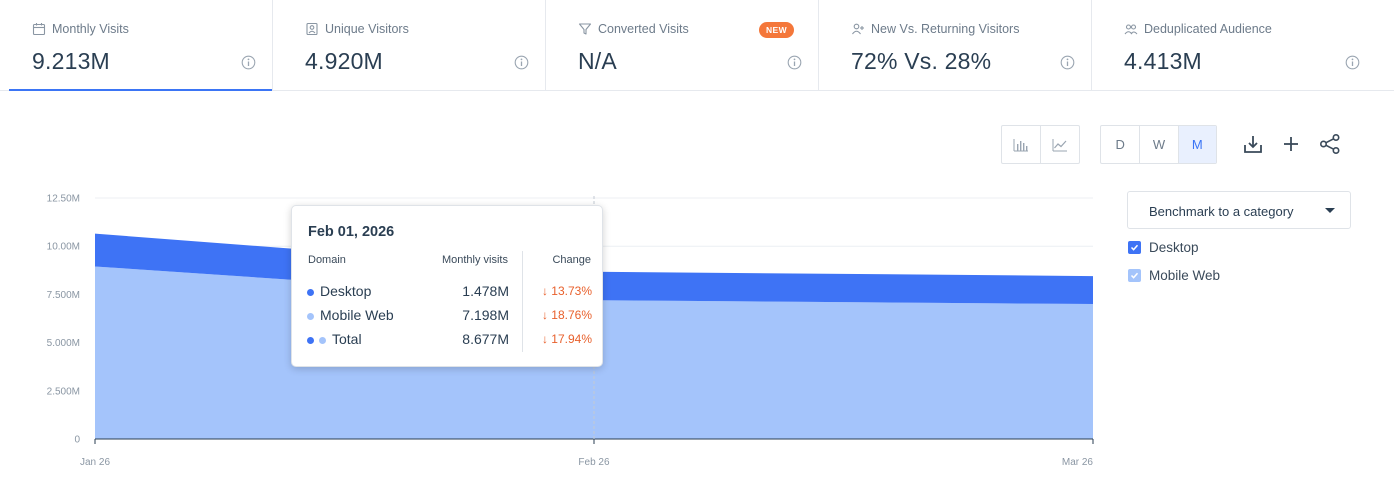  Describe the element at coordinates (597, 61) in the screenshot. I see `metric-value: N/A` at that location.